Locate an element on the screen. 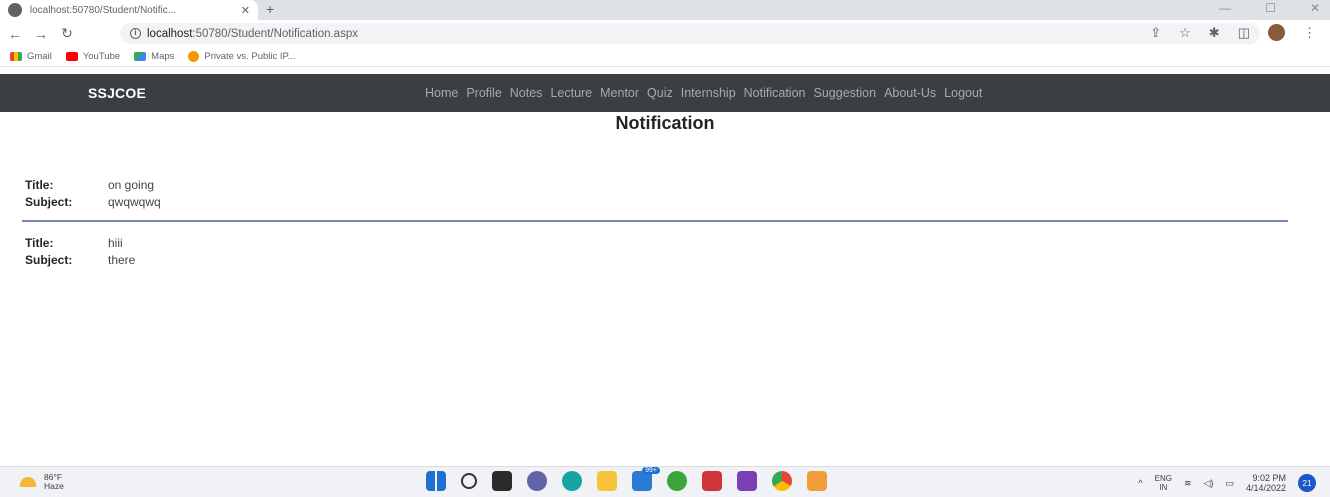 This screenshot has width=1330, height=497. system-tray: ^ ENG IN ≋ ◁) ▭ 9:02 PM 4/14/2022 21 is located at coordinates (1227, 483).